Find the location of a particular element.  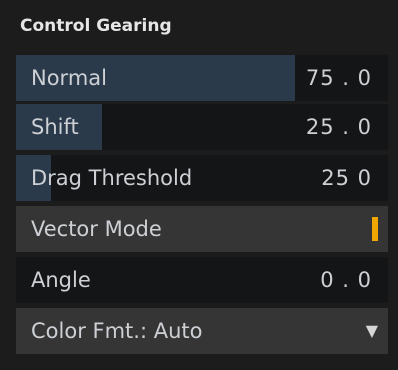

drag-threshold-value: 25 0 is located at coordinates (346, 178).